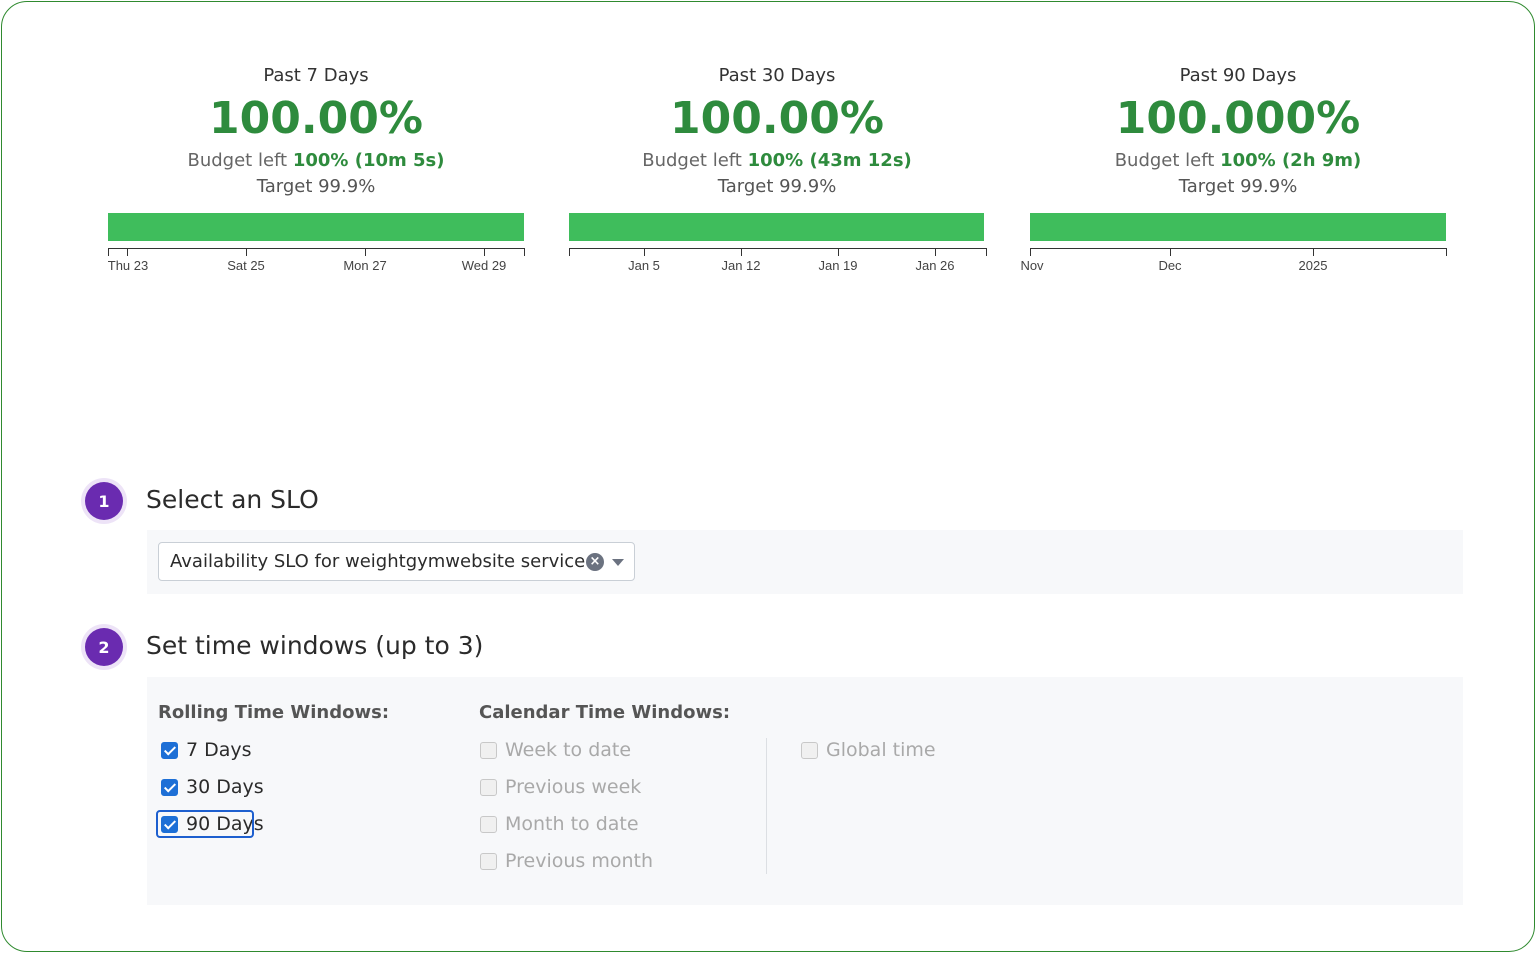  I want to click on checkbox-label: Week to date, so click(568, 750).